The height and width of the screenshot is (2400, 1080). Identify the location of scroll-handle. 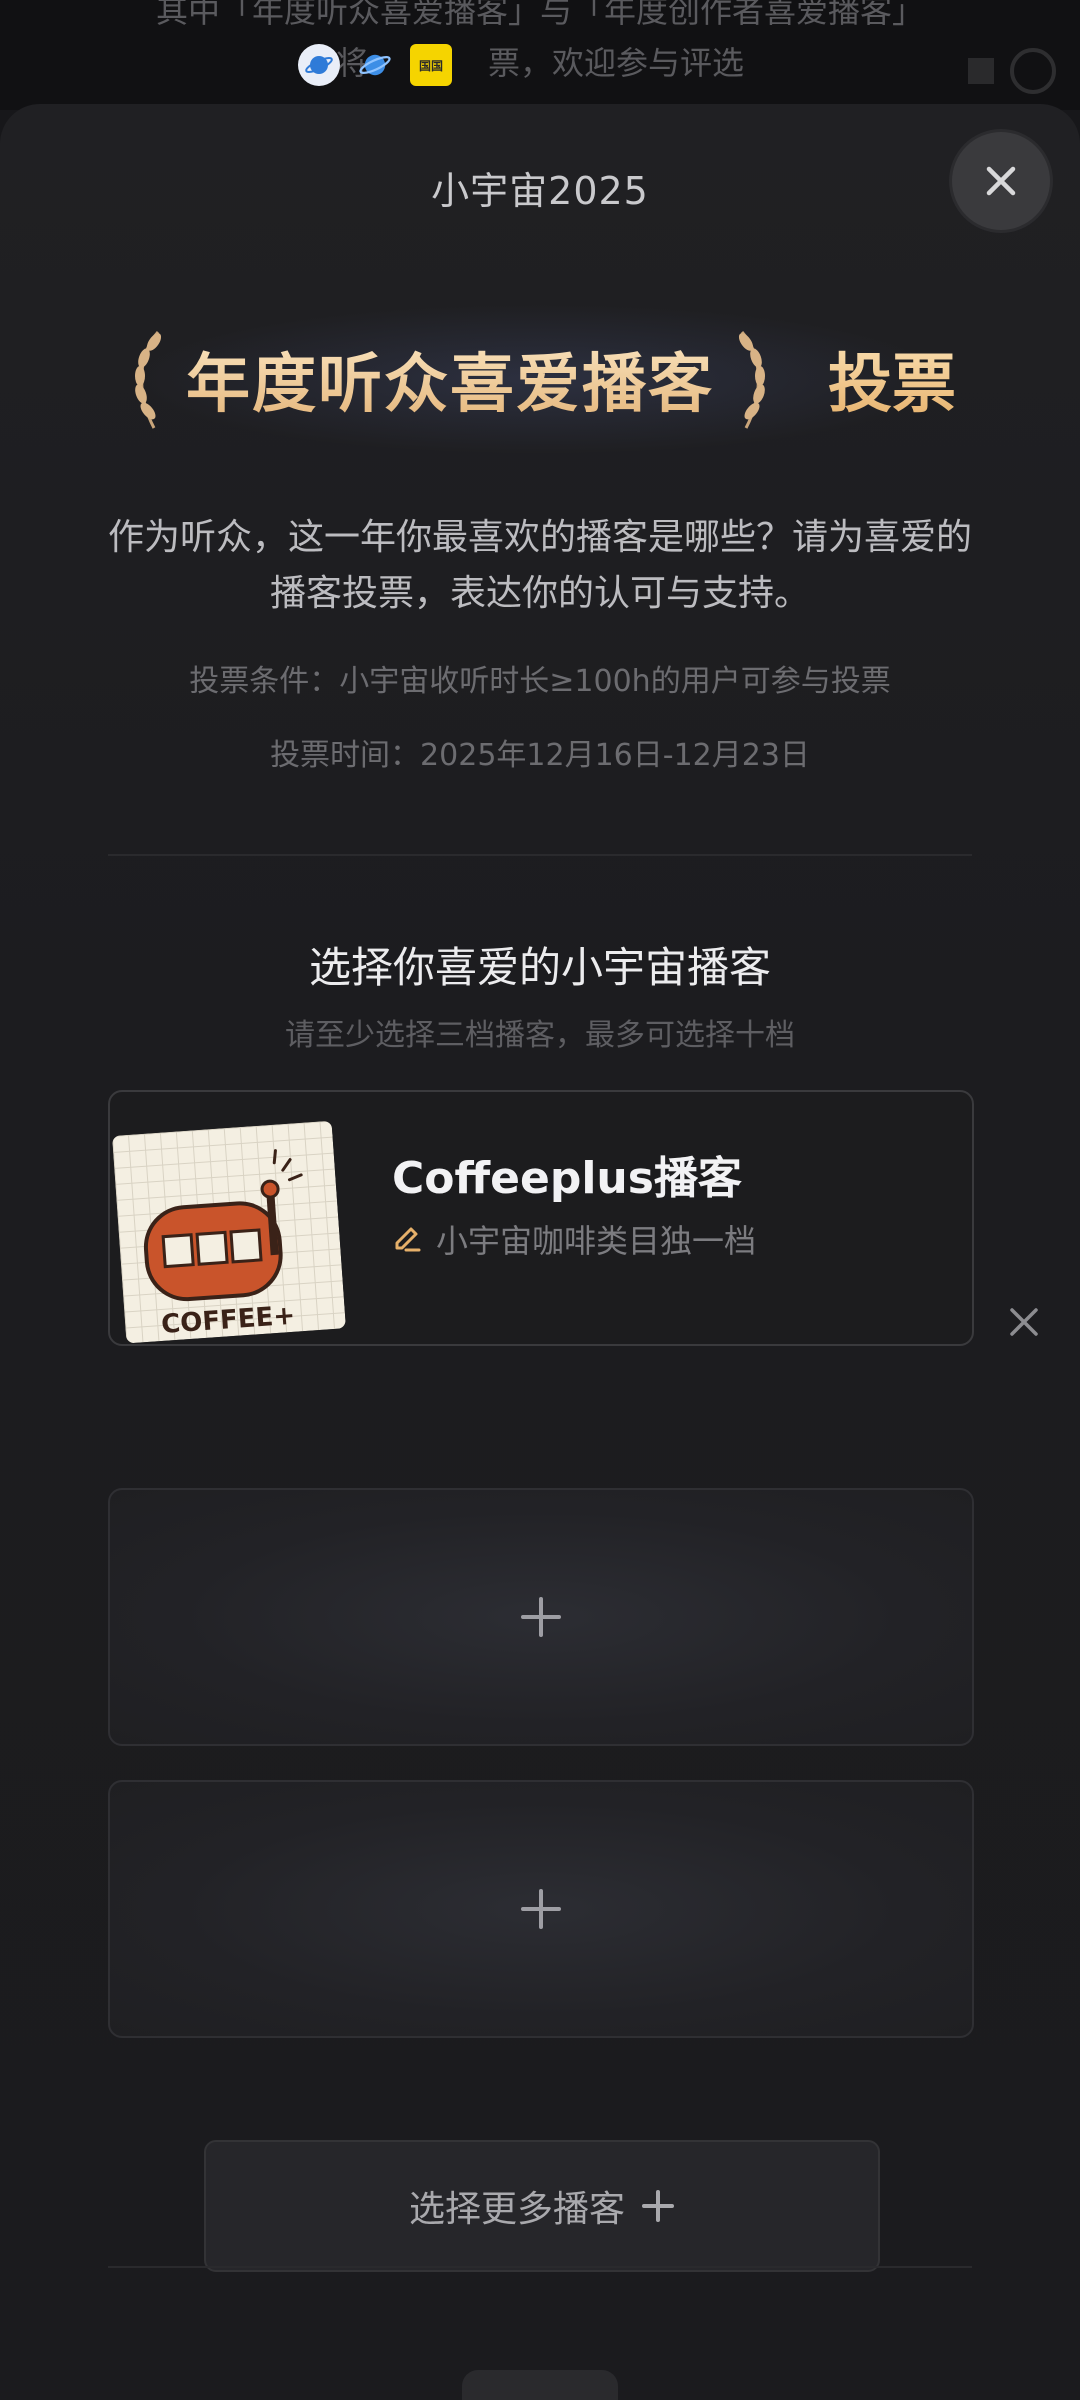
(540, 2385).